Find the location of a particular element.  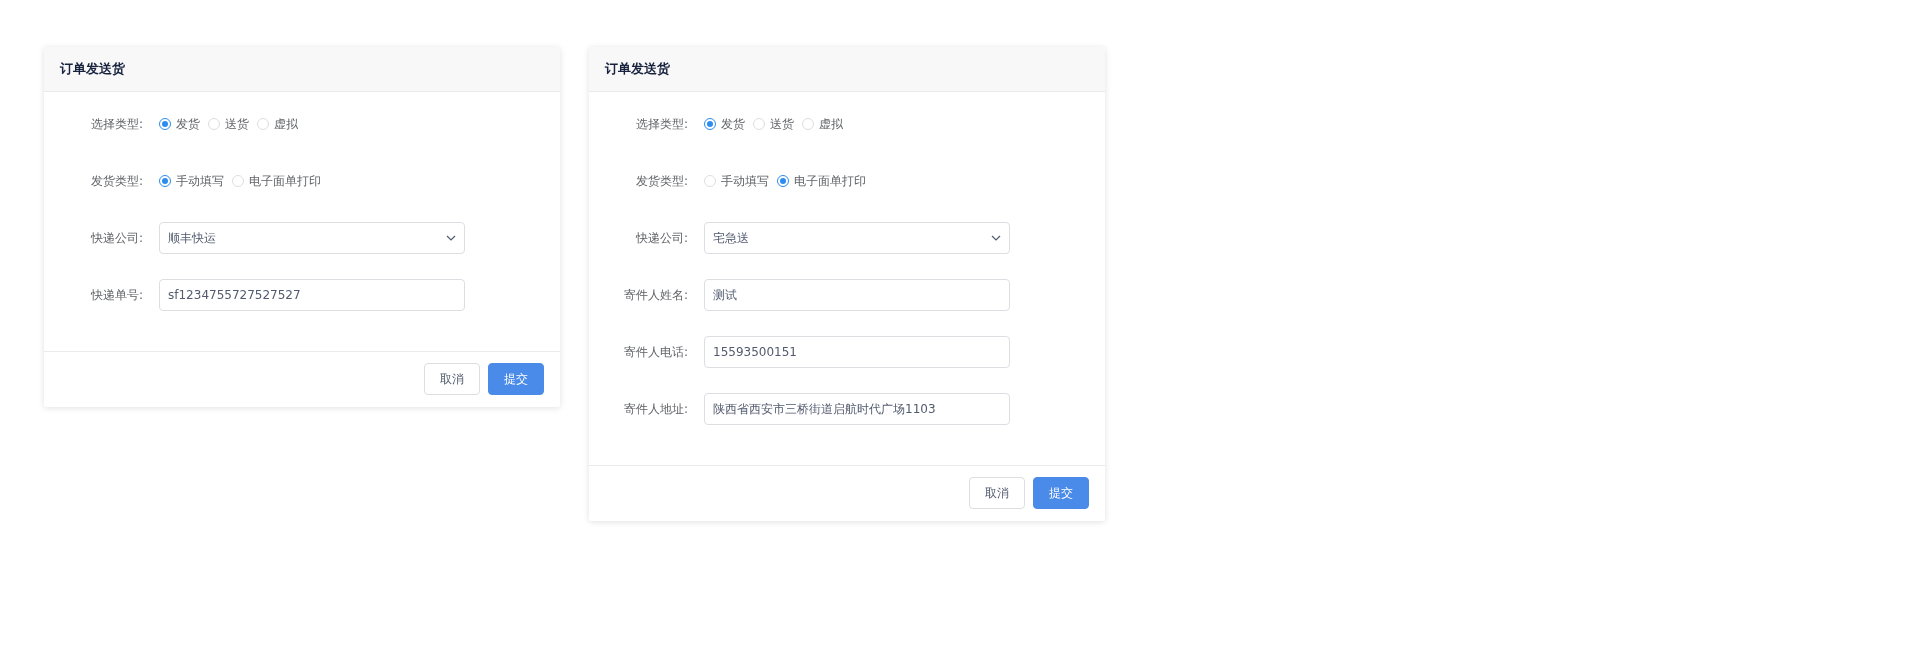

field-label: 快递单号: is located at coordinates (116, 295).